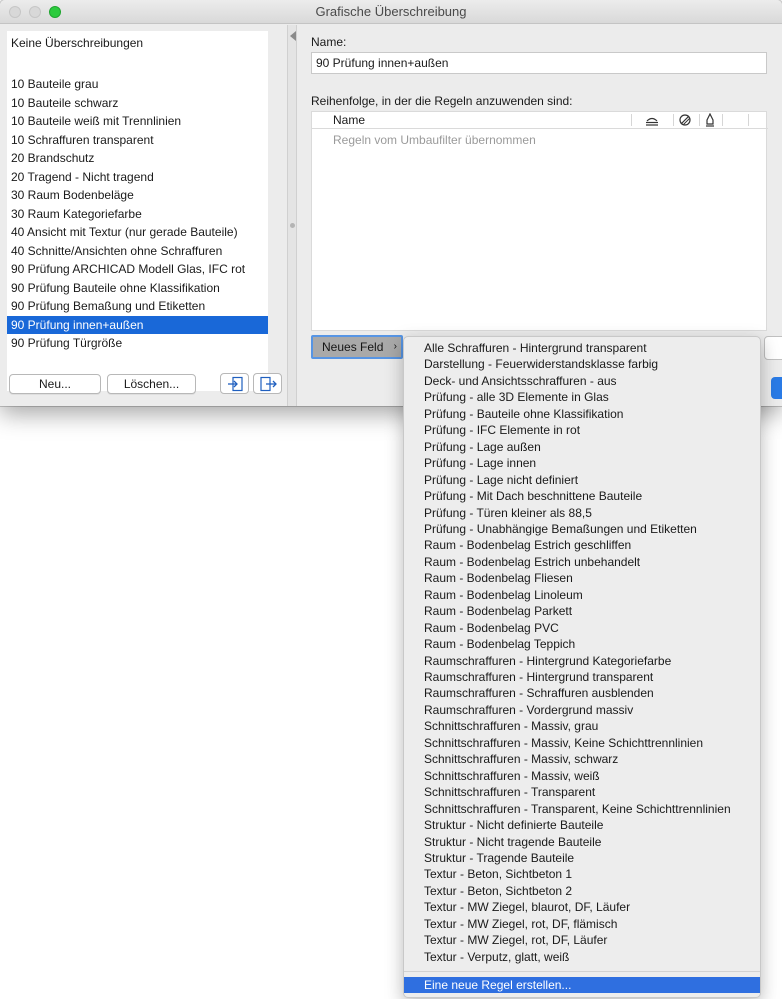 The width and height of the screenshot is (782, 999). Describe the element at coordinates (582, 381) in the screenshot. I see `menu-item-rule: Deck- und Ansichtsschraffuren - aus` at that location.